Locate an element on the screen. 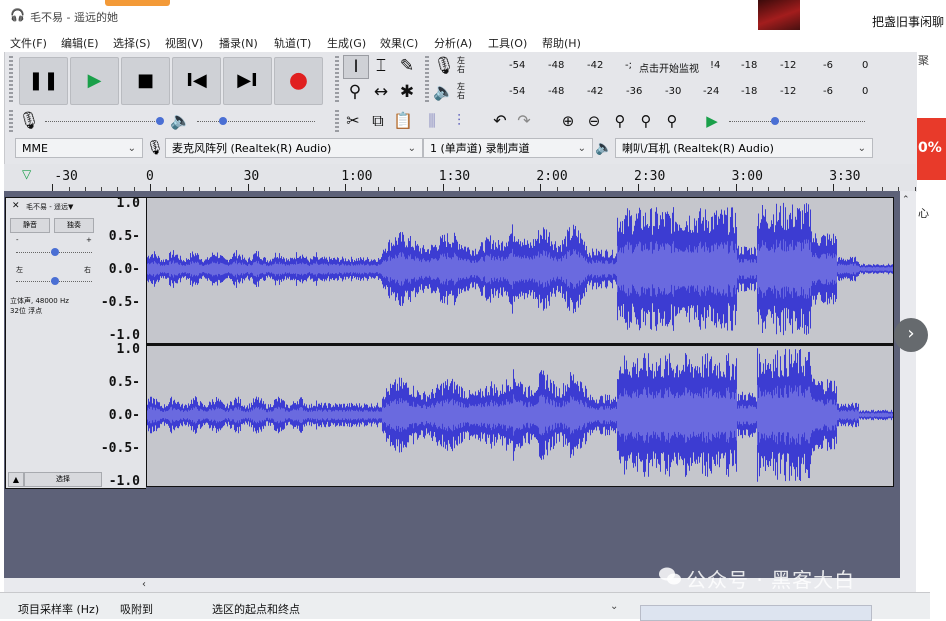  undo-icon: ↶ is located at coordinates (500, 121).